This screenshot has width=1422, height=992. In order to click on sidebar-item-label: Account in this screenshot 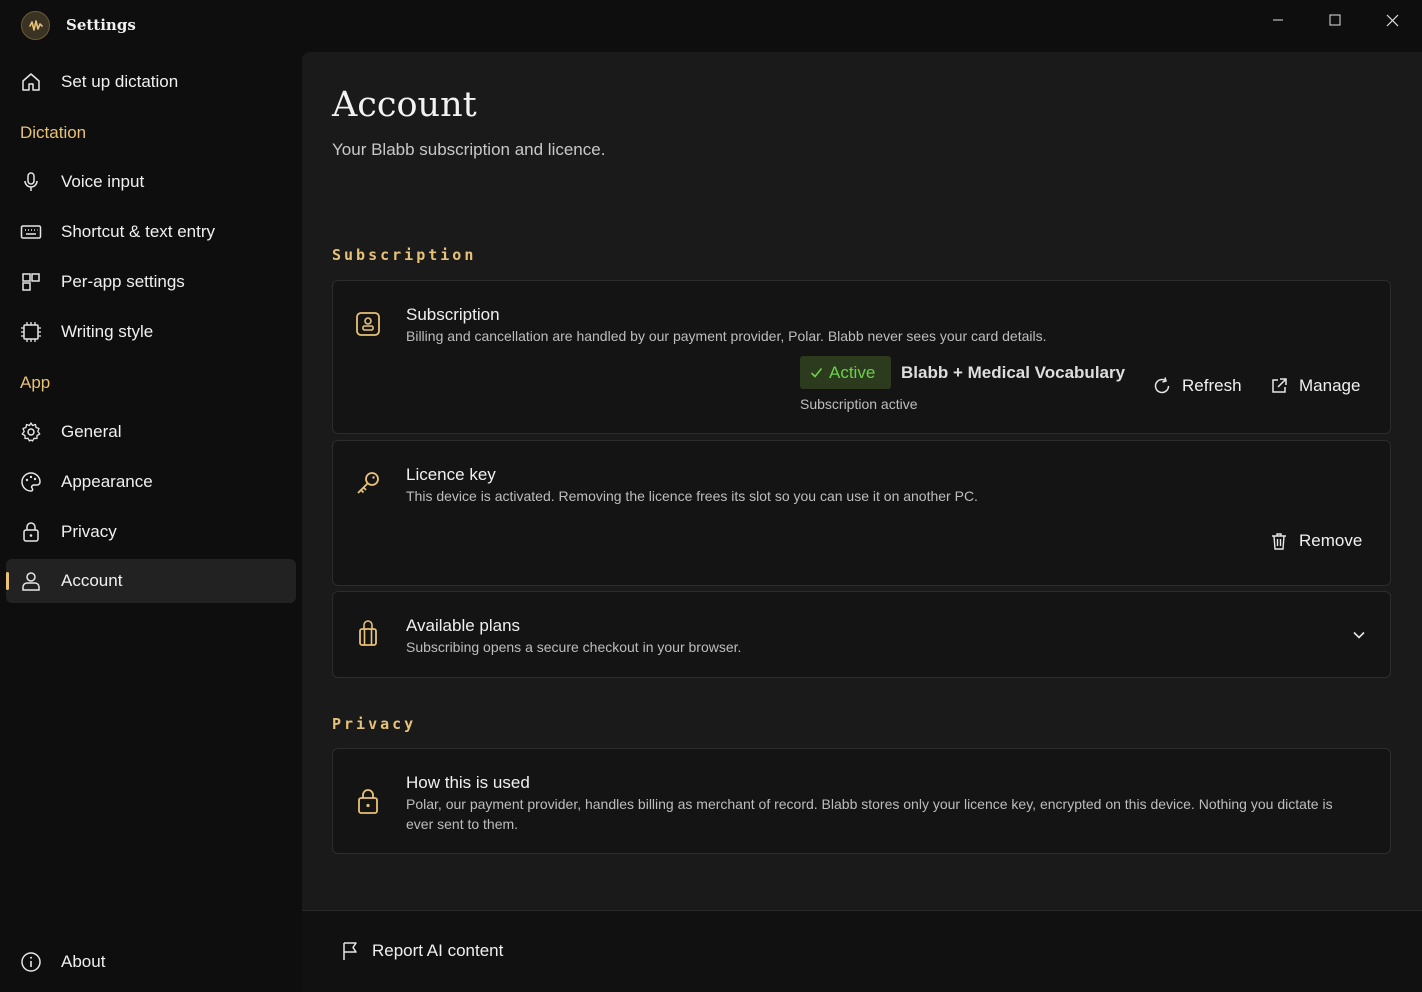, I will do `click(92, 580)`.